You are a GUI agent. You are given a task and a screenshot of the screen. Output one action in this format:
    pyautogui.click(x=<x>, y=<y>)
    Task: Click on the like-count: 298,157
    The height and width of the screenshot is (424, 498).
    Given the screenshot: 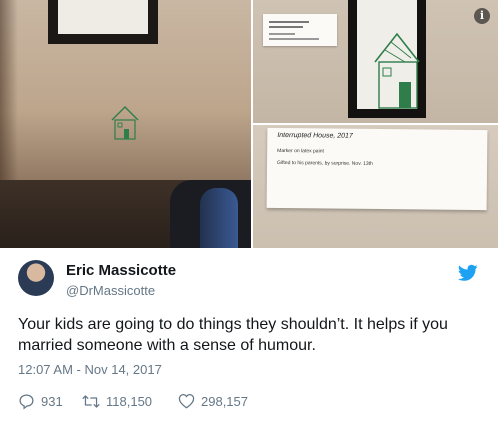 What is the action you would take?
    pyautogui.click(x=224, y=401)
    